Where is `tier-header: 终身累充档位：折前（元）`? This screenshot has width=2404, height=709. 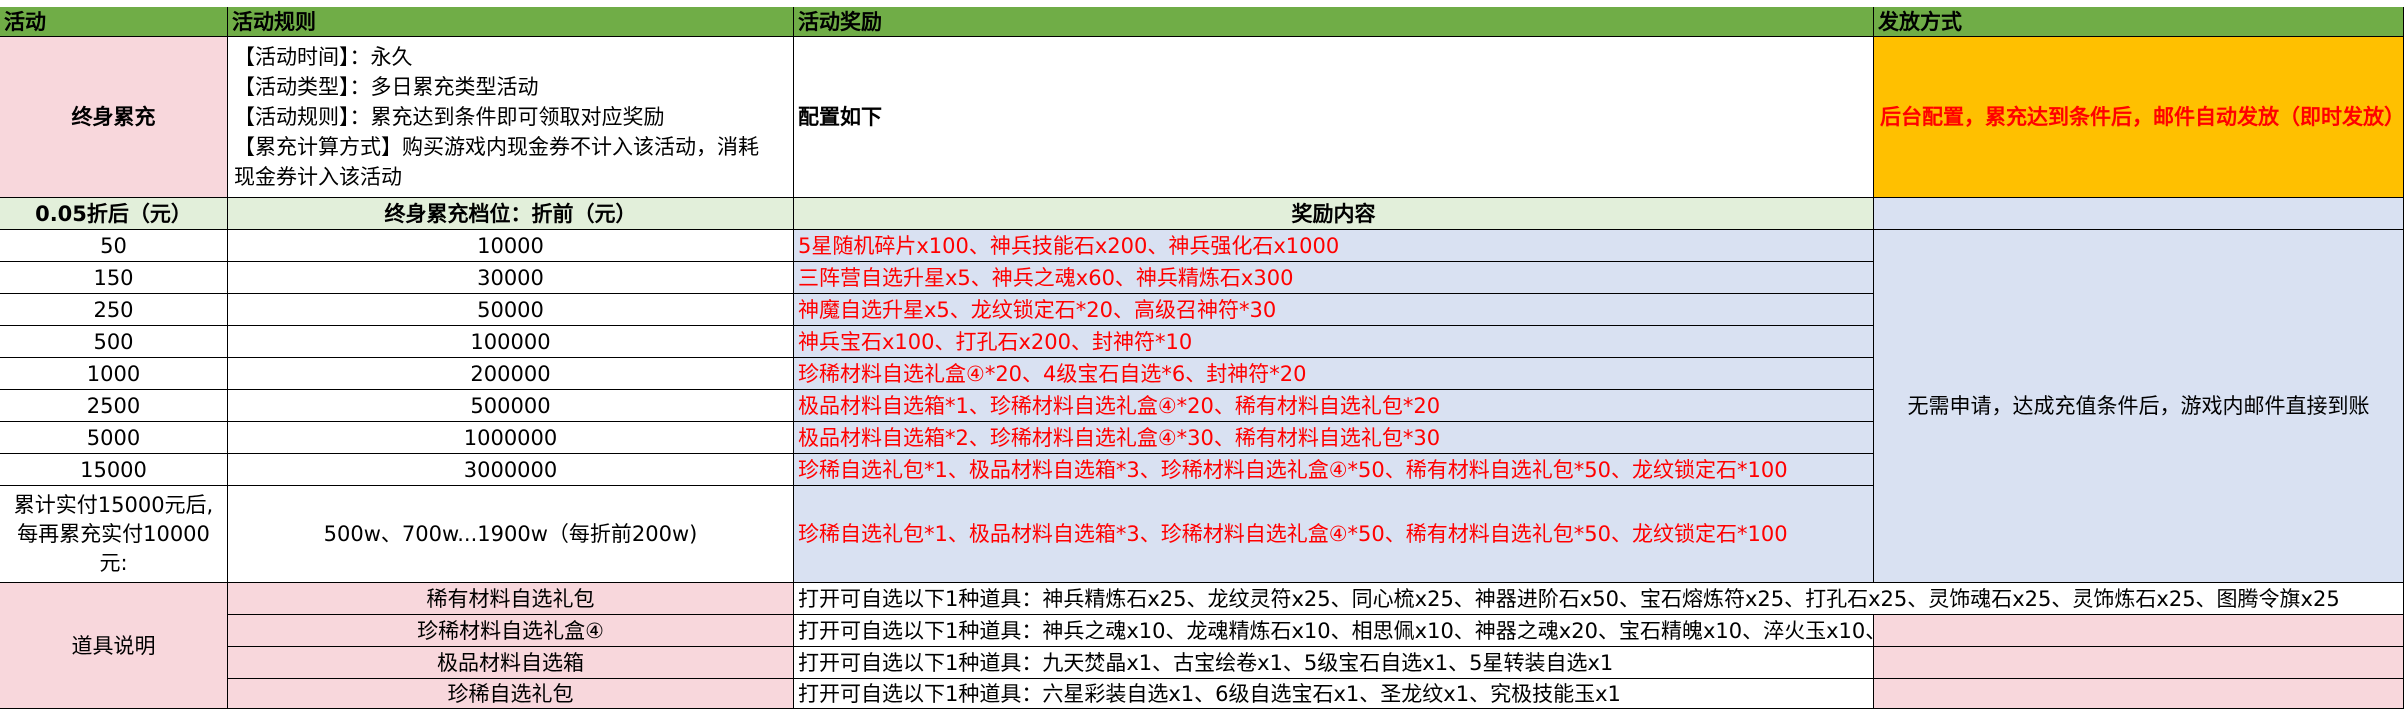 tier-header: 终身累充档位：折前（元） is located at coordinates (511, 214).